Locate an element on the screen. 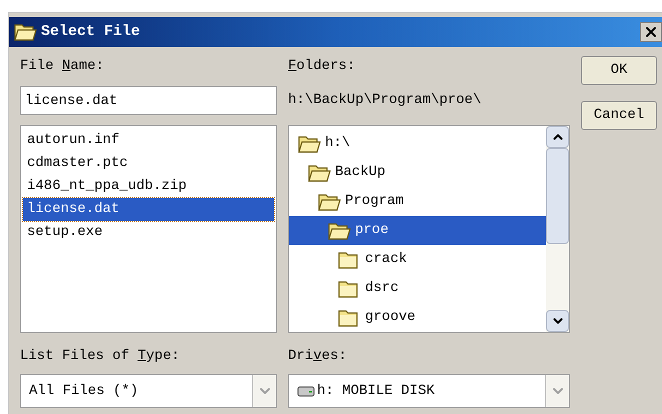 The width and height of the screenshot is (662, 414). combo-value: h: MOBILE DISK is located at coordinates (376, 391).